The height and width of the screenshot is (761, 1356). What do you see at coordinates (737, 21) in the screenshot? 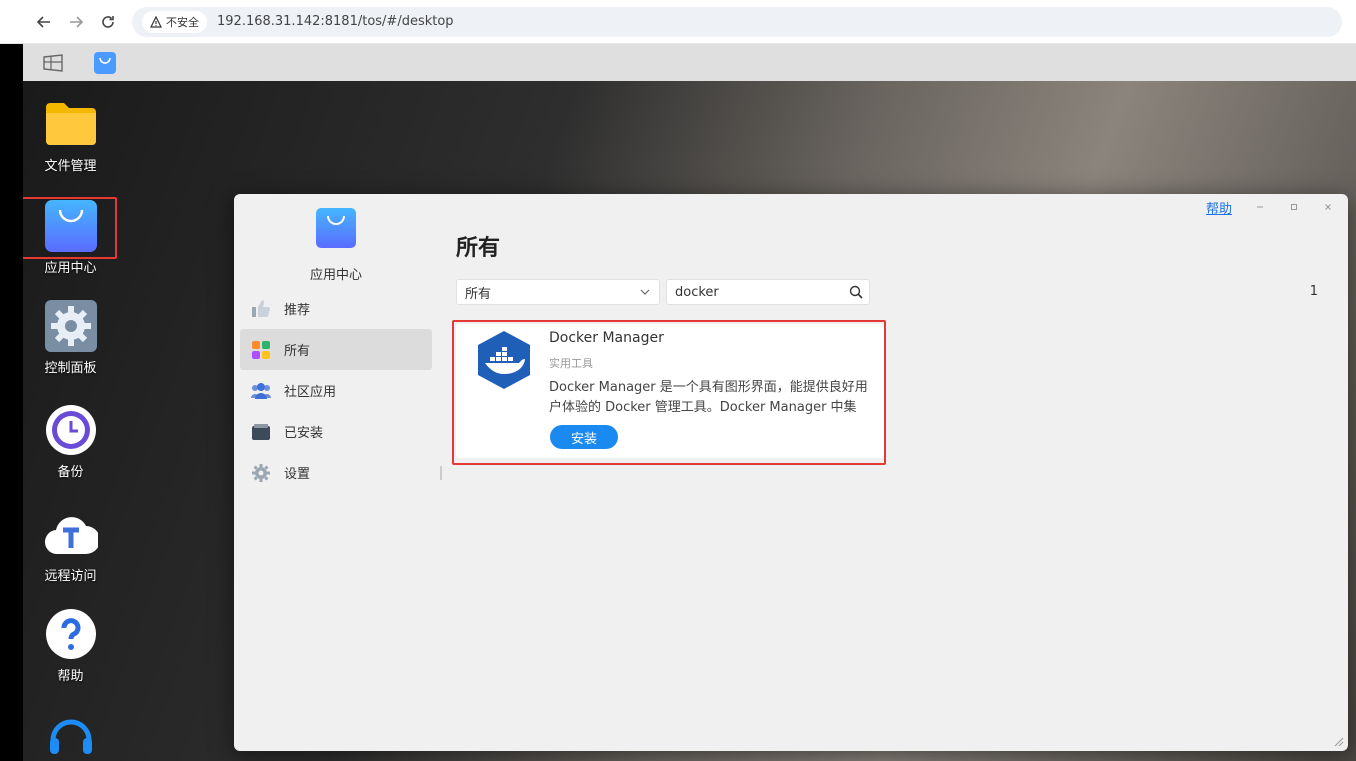
I see `address-bar: 不安全 192.168.31.142:8181/tos/#/desktop` at bounding box center [737, 21].